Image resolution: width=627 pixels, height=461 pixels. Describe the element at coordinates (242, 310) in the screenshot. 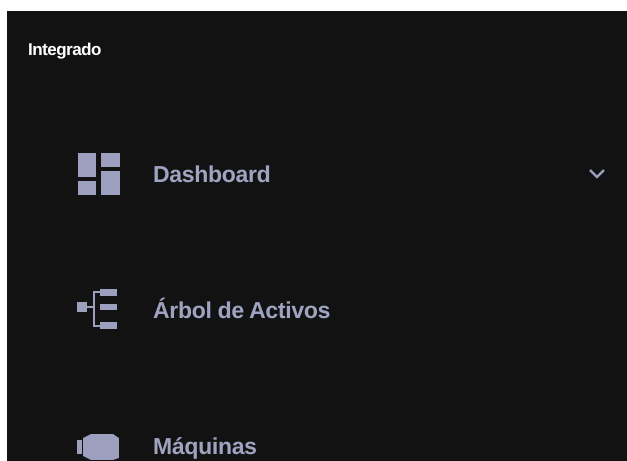

I see `item-label: Árbol de Activos` at that location.